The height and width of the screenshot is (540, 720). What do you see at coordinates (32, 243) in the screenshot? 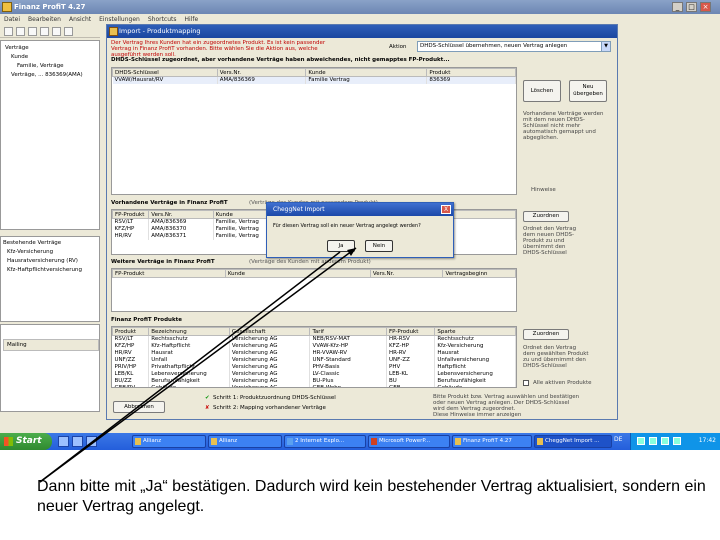
I see `tree-item-bestehende: Bestehende Verträge` at bounding box center [32, 243].